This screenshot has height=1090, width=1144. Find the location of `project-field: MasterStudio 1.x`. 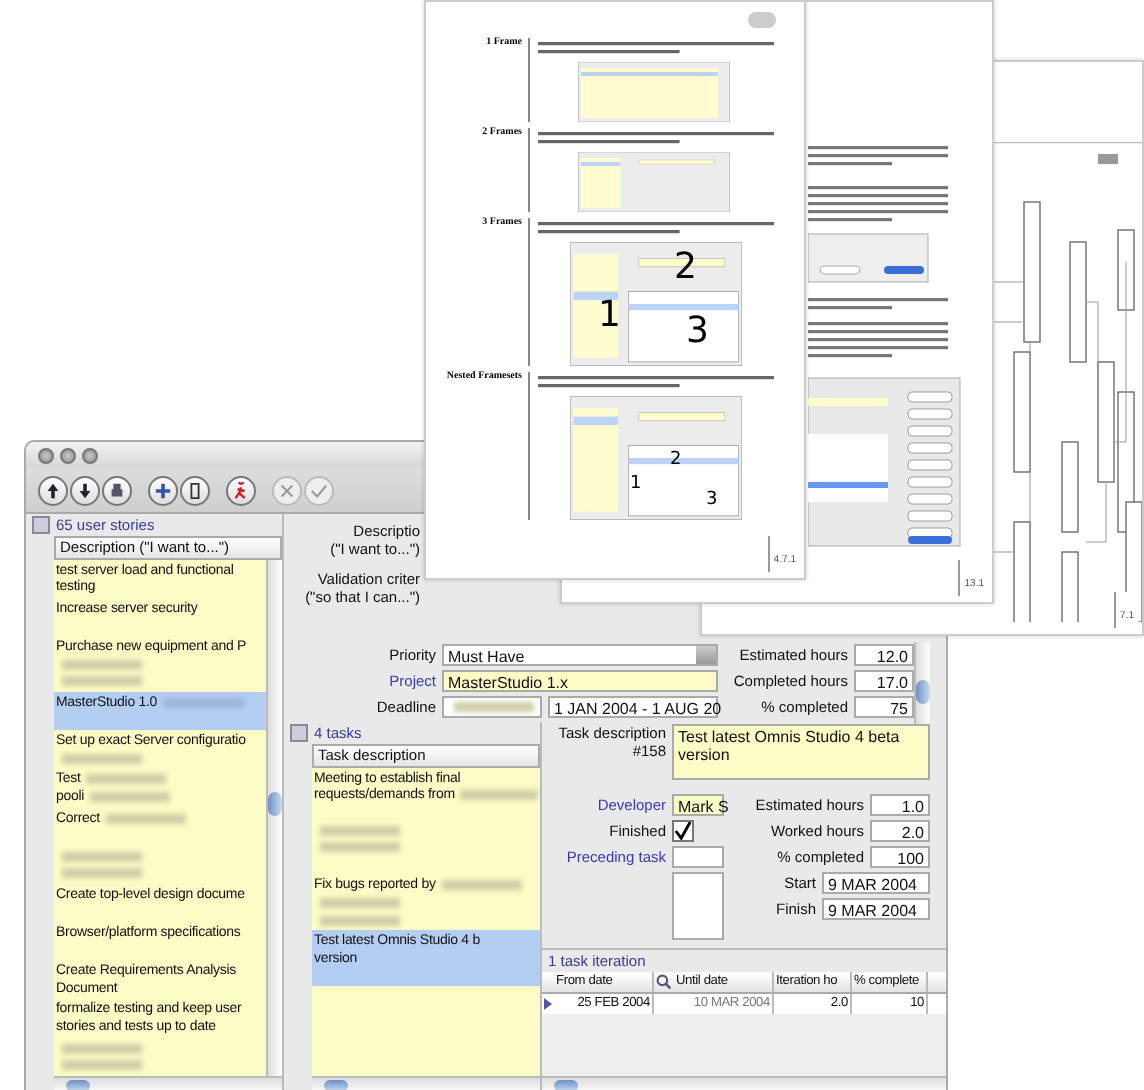

project-field: MasterStudio 1.x is located at coordinates (580, 681).